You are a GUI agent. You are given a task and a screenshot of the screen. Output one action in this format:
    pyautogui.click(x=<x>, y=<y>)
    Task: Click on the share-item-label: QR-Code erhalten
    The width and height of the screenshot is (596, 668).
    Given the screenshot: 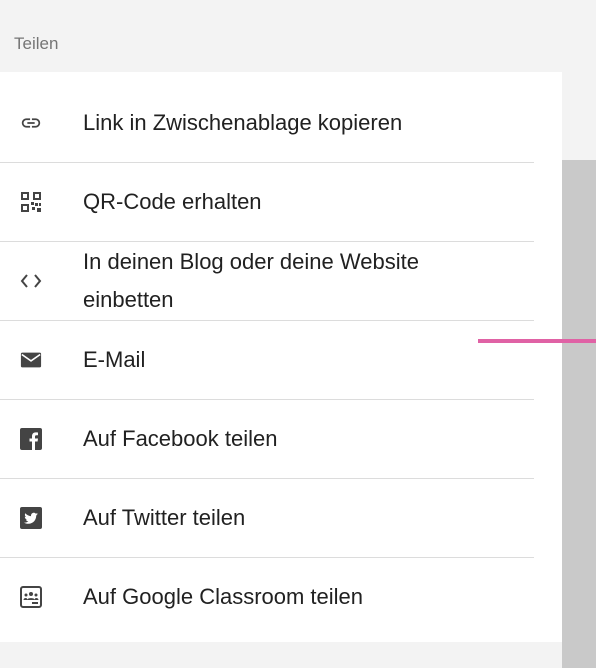 What is the action you would take?
    pyautogui.click(x=172, y=201)
    